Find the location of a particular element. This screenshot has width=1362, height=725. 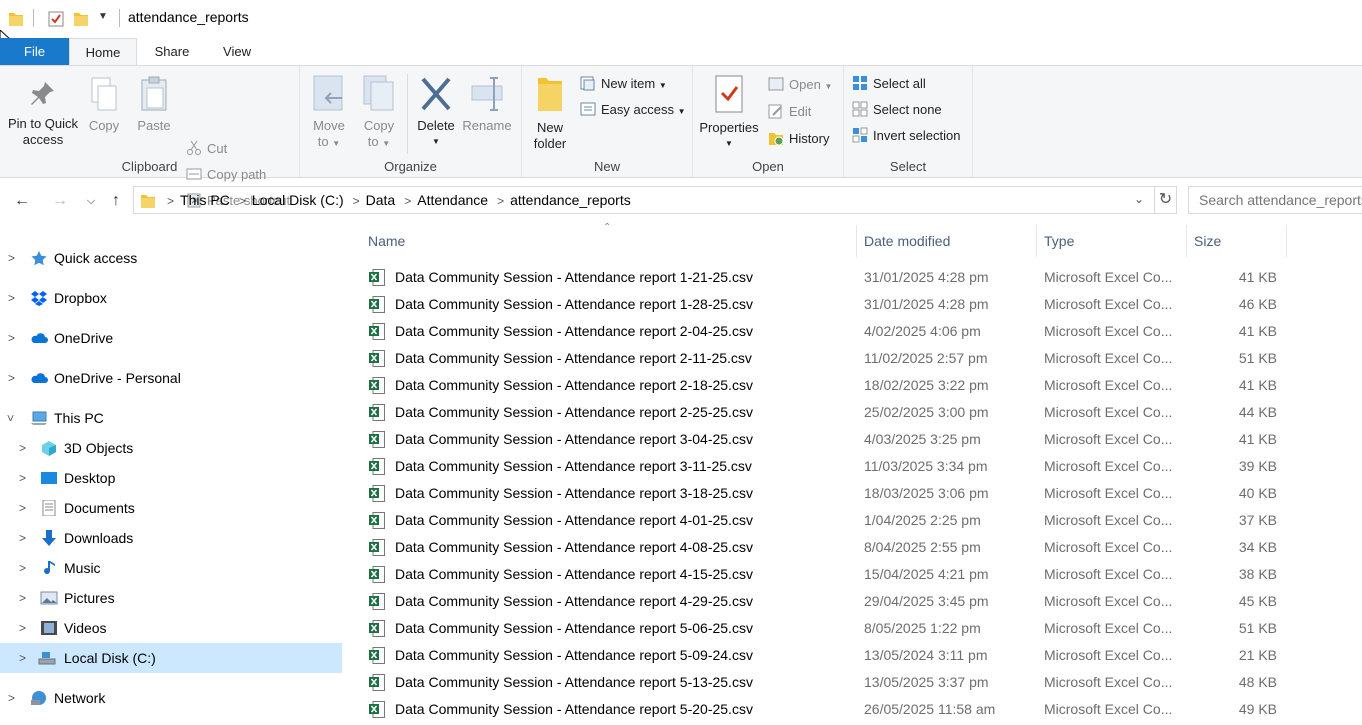

tab-view: View is located at coordinates (237, 51).